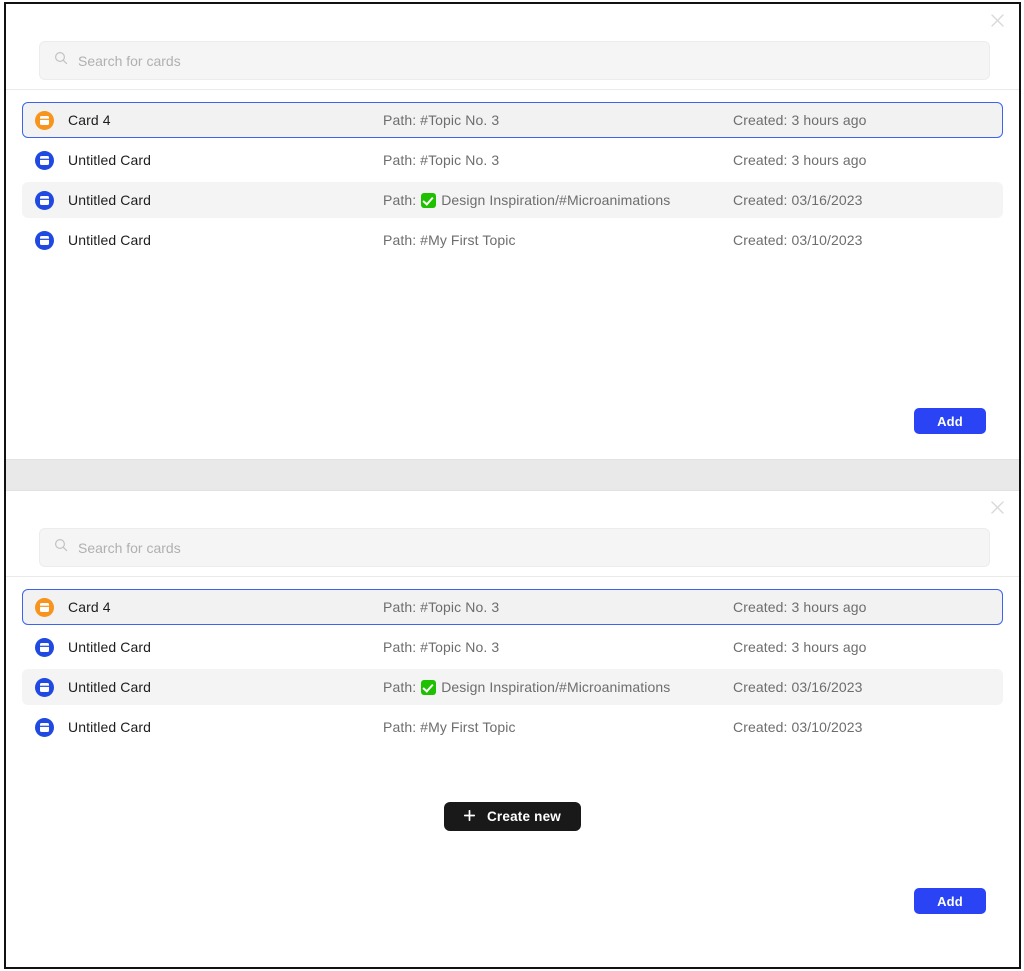 This screenshot has height=971, width=1024. I want to click on plus-icon, so click(469, 816).